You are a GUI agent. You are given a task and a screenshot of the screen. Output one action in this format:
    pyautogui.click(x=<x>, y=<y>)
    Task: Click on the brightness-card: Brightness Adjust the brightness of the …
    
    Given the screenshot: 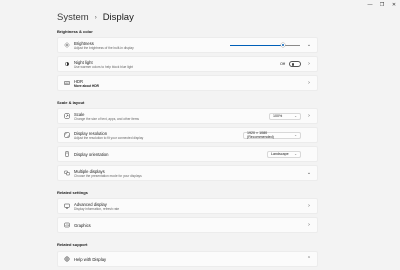 What is the action you would take?
    pyautogui.click(x=187, y=45)
    